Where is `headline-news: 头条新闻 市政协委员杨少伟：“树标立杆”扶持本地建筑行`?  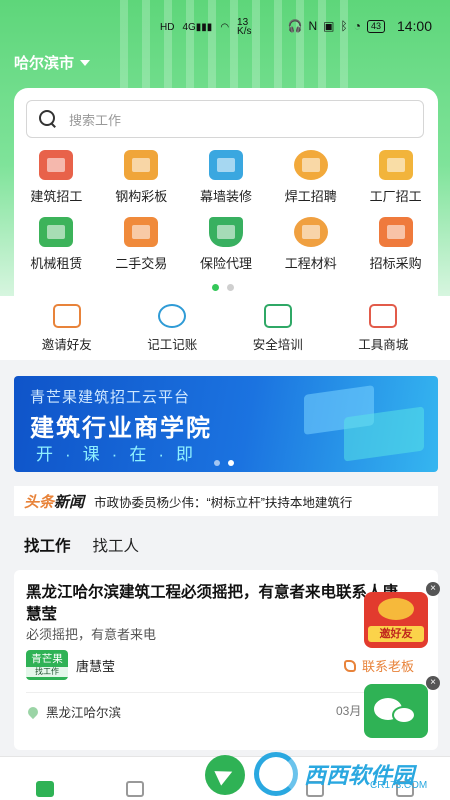 headline-news: 头条新闻 市政协委员杨少伟：“树标立杆”扶持本地建筑行 is located at coordinates (226, 501).